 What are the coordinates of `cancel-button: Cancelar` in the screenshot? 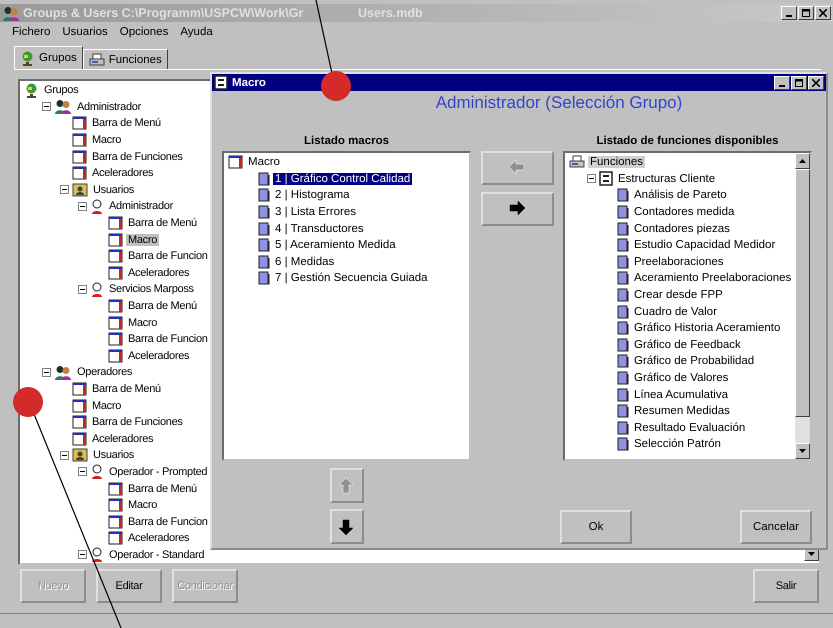 It's located at (776, 527).